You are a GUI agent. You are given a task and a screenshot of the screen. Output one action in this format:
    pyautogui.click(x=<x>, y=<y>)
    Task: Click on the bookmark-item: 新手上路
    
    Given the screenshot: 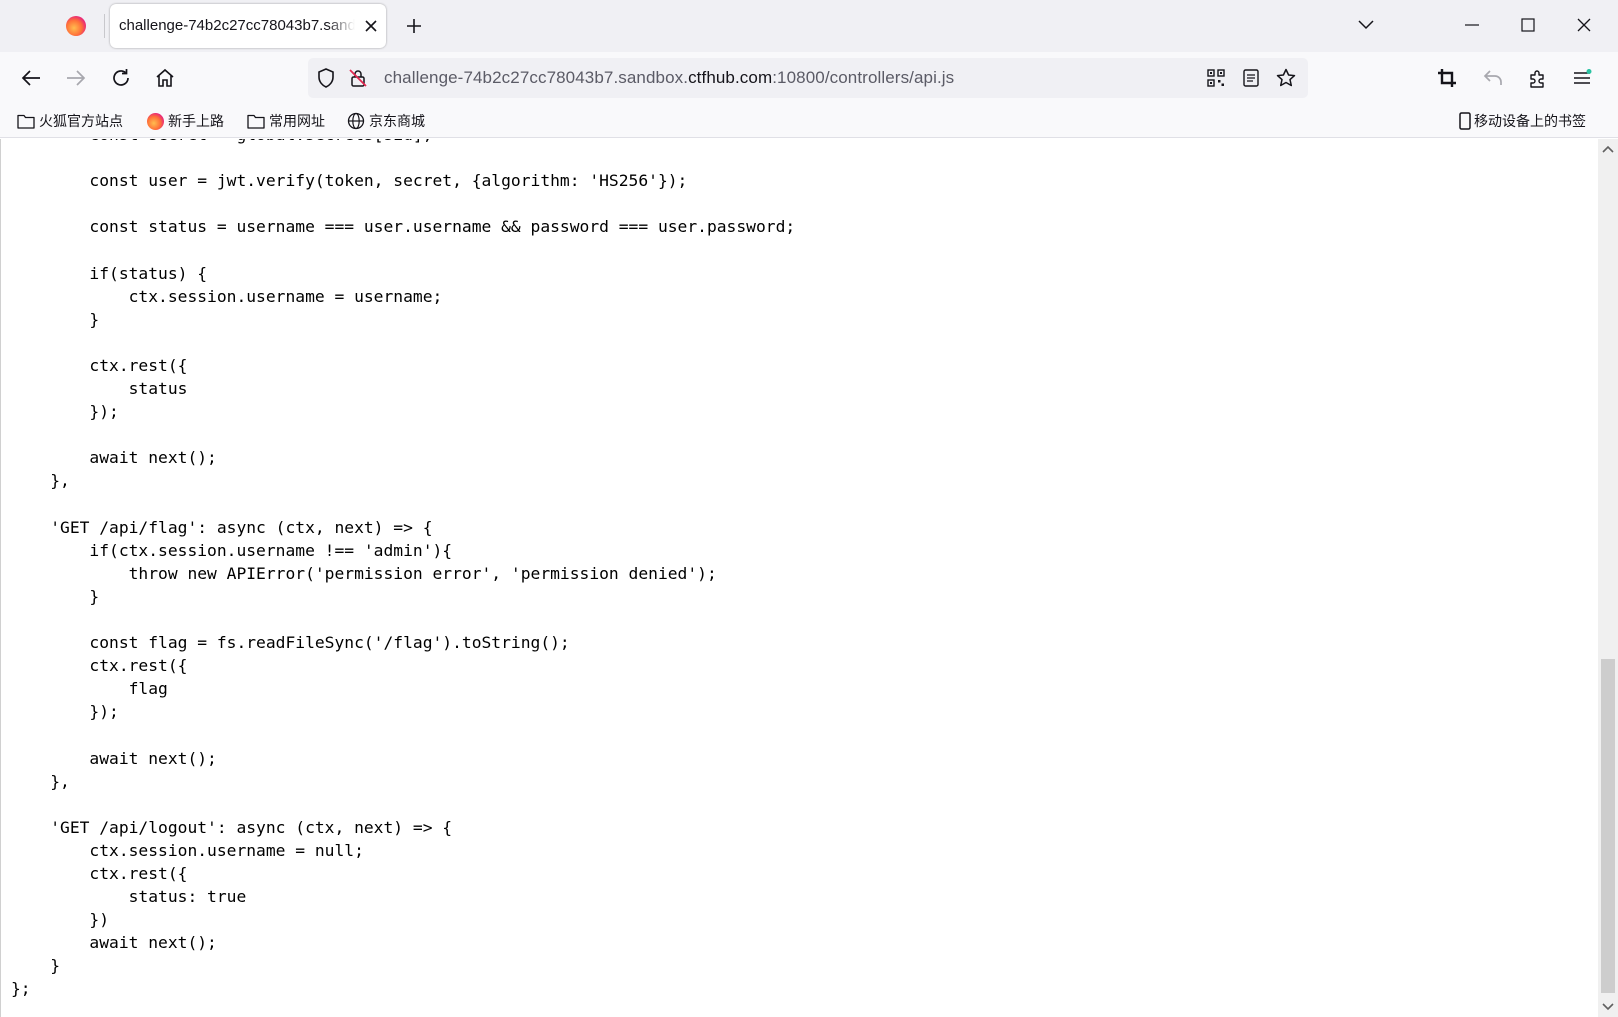 What is the action you would take?
    pyautogui.click(x=185, y=121)
    